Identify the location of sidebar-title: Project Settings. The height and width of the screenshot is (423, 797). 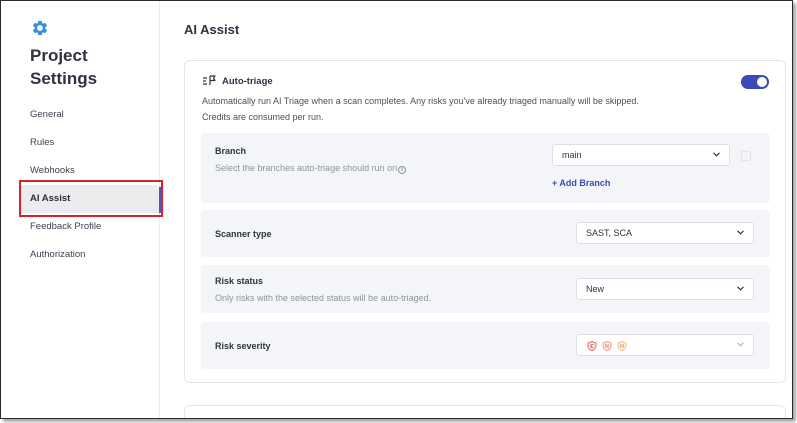
(63, 67).